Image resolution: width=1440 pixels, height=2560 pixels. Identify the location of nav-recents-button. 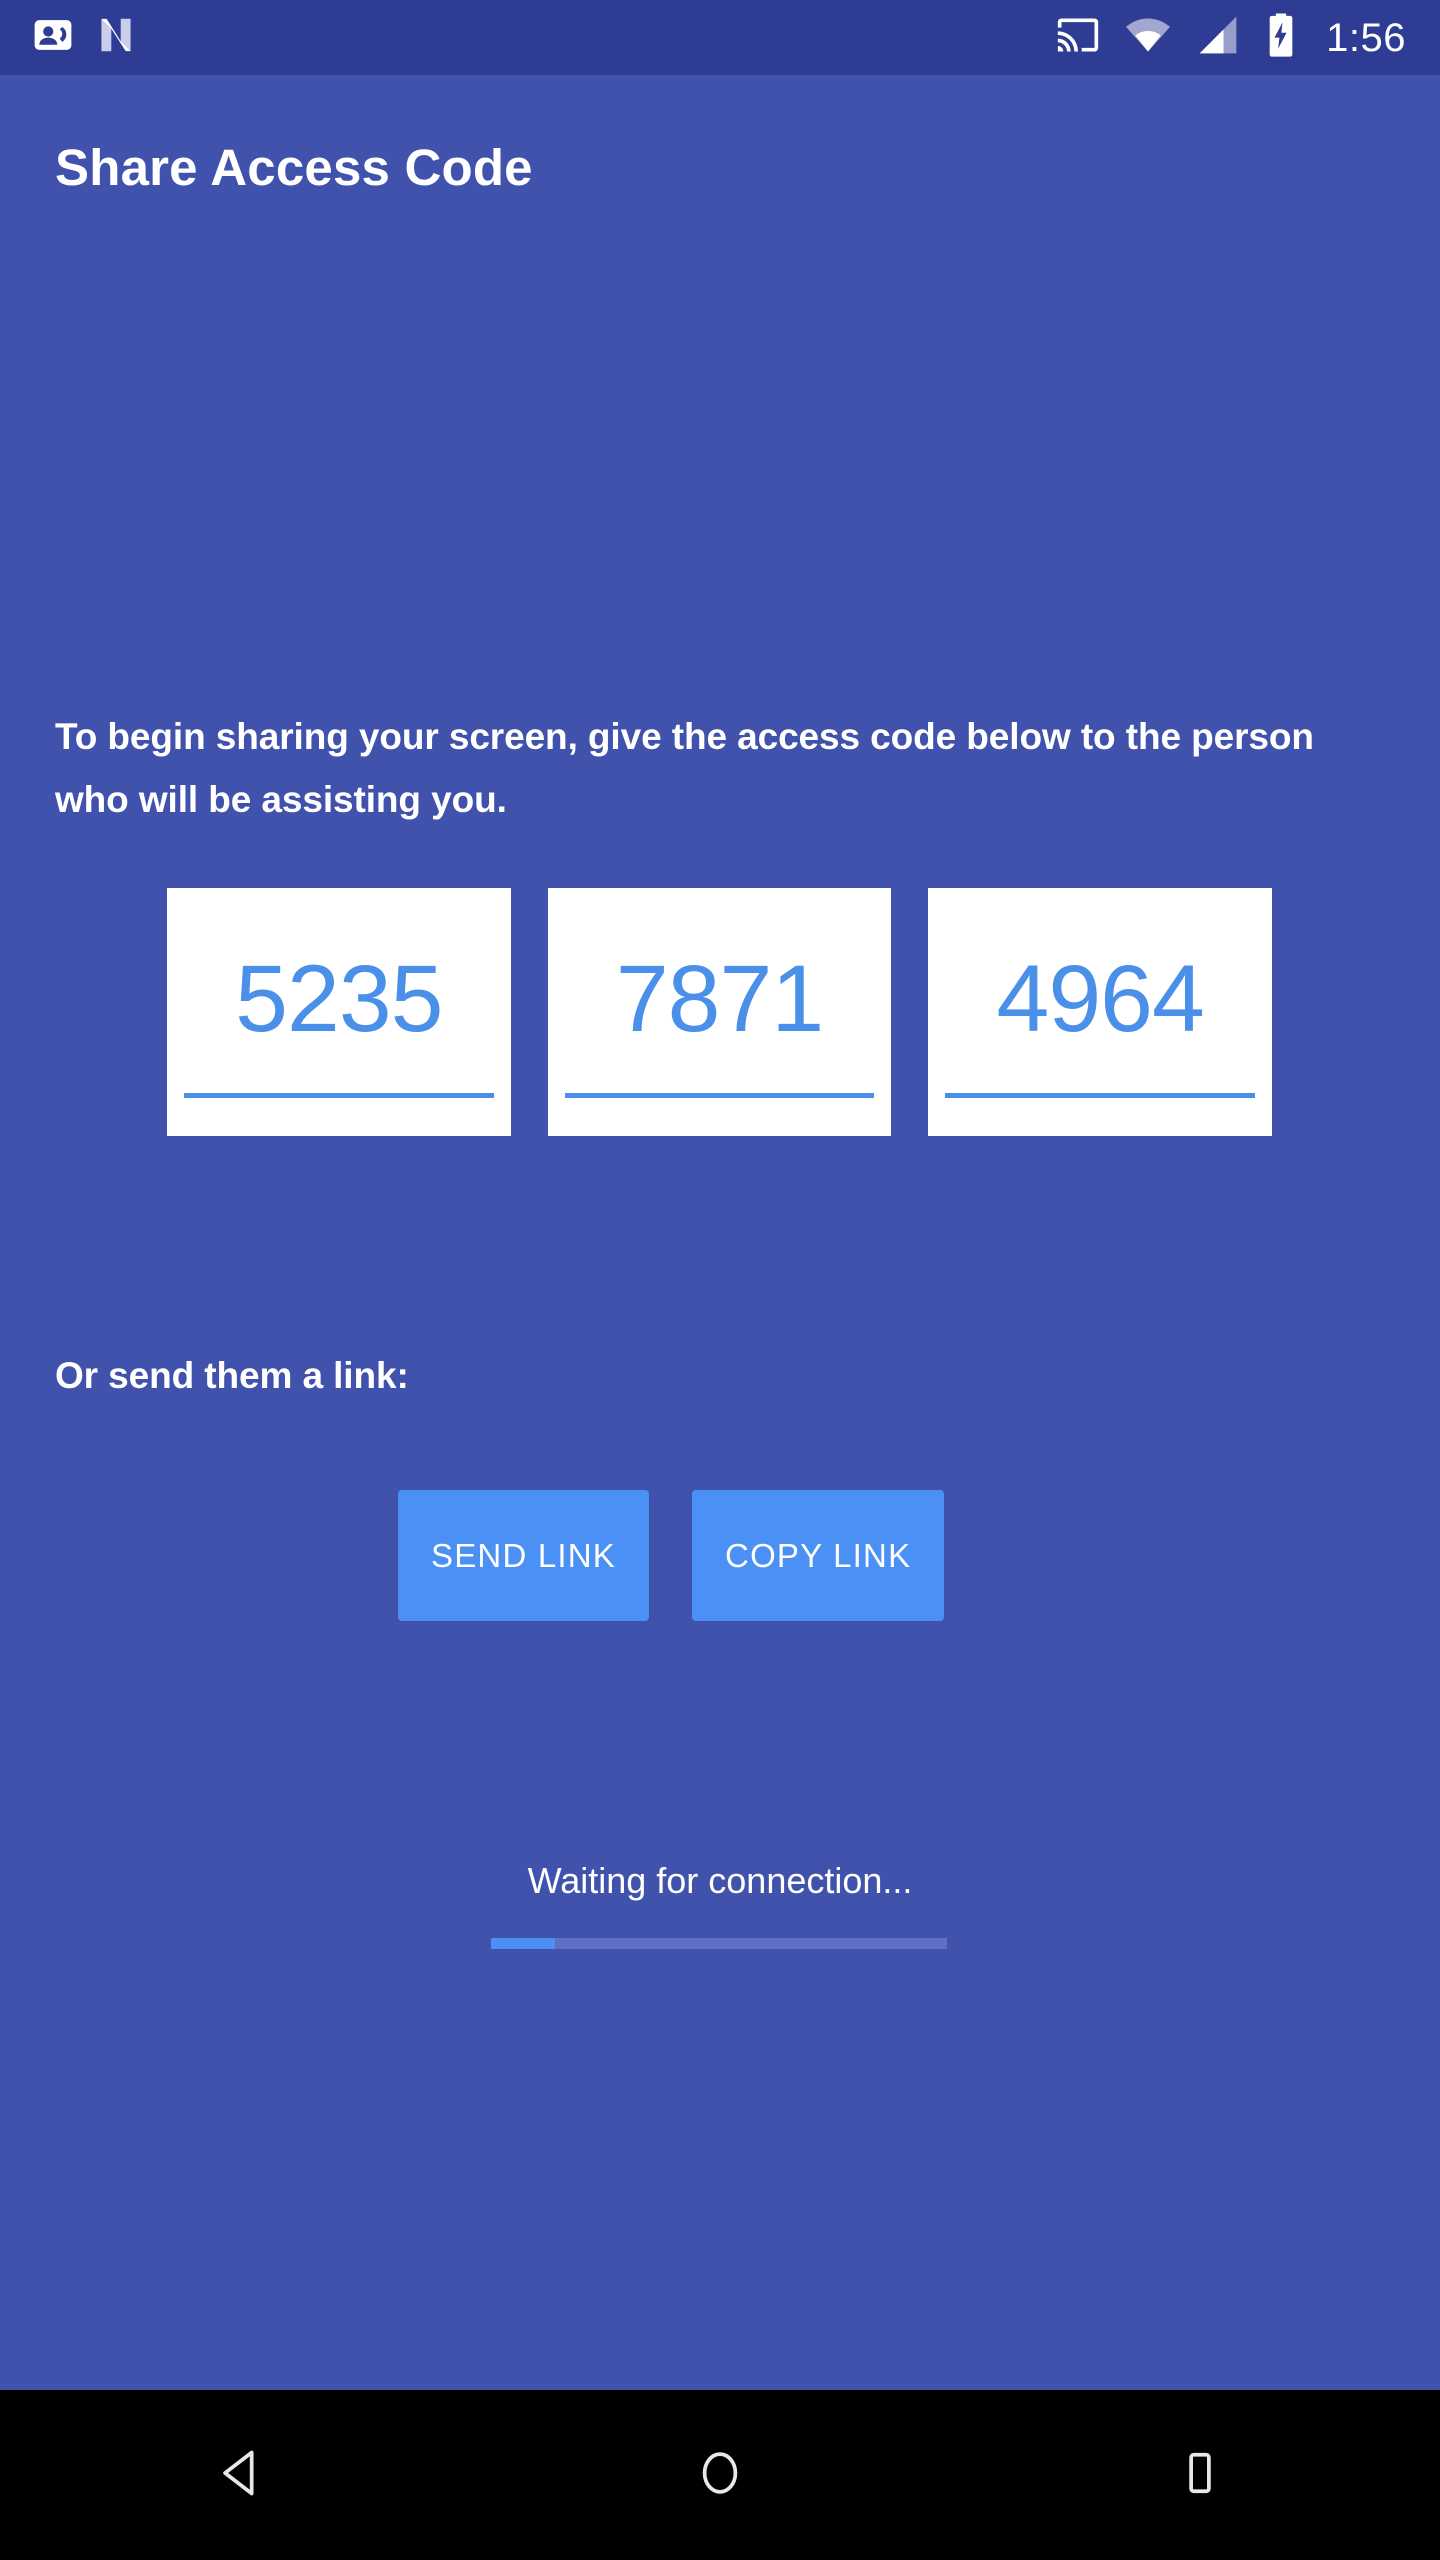
(1200, 2475).